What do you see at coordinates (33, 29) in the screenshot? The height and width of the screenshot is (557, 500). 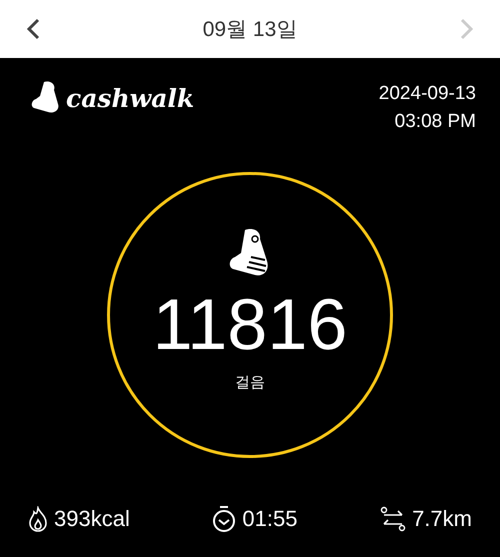 I see `chevron-left-icon` at bounding box center [33, 29].